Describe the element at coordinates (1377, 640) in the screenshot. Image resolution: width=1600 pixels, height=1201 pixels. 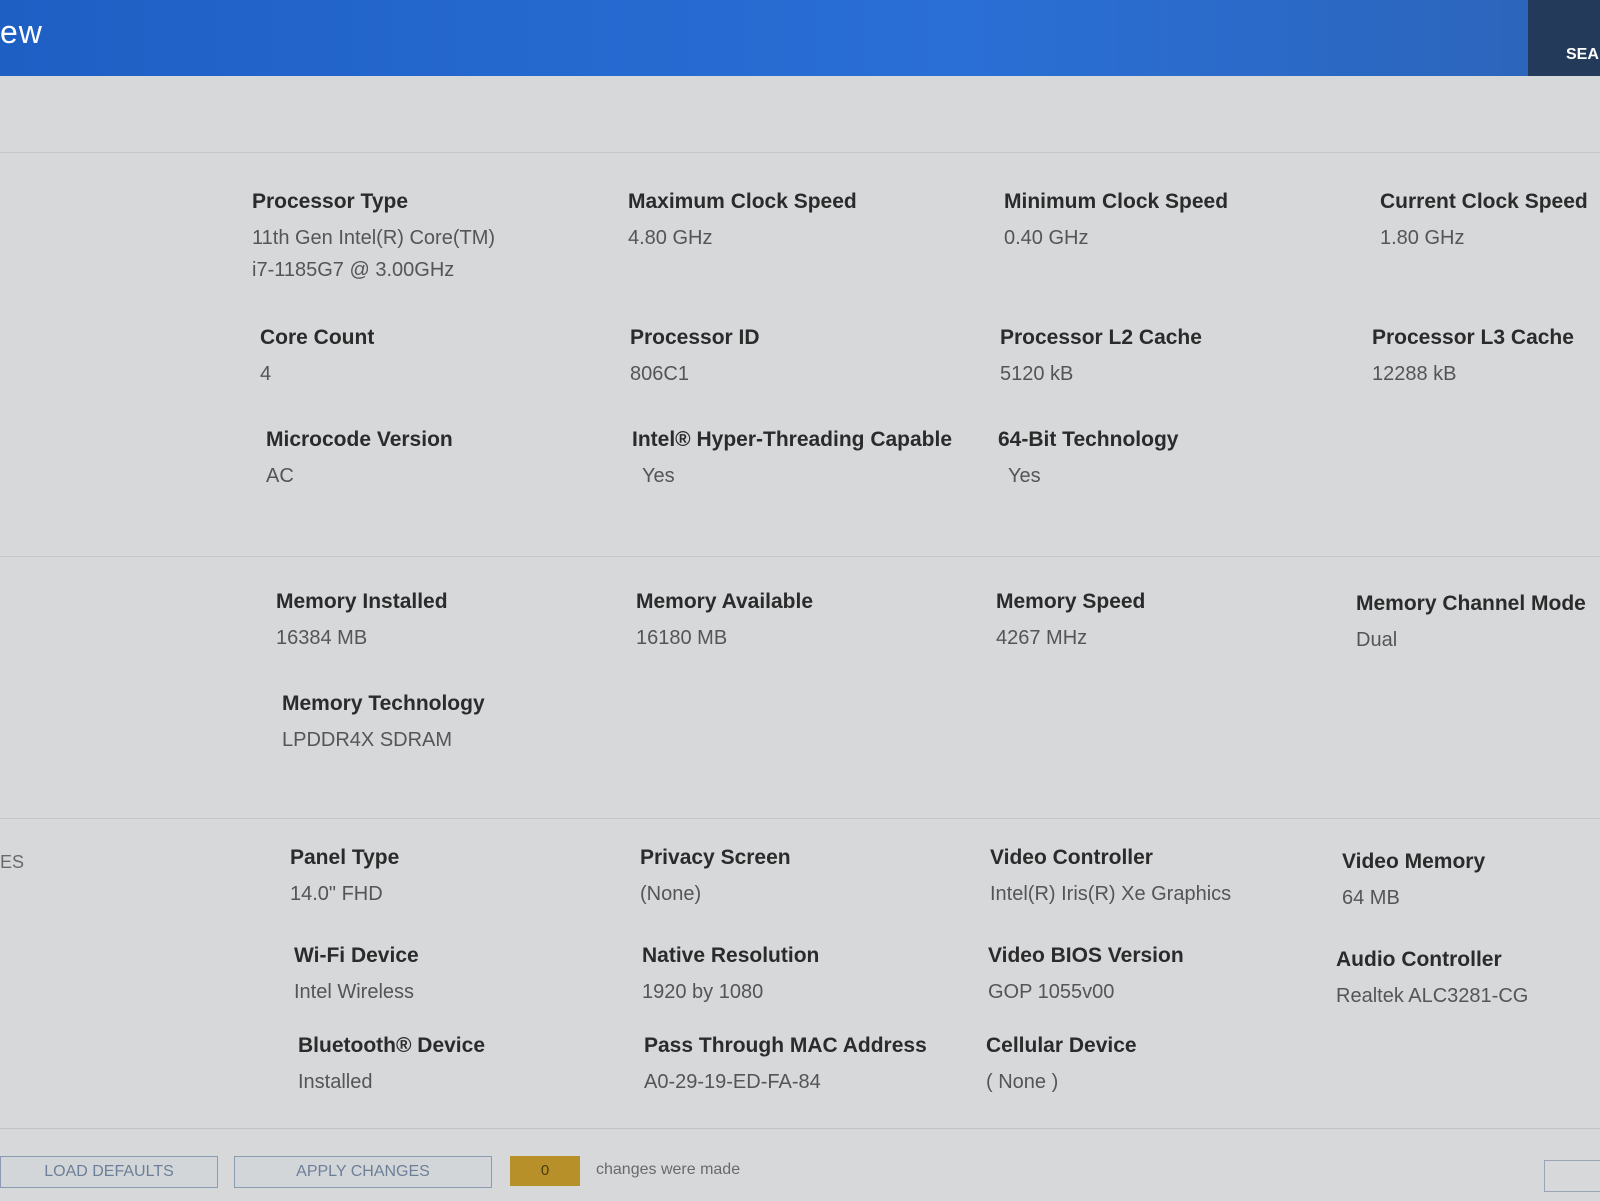
I see `memory-channel-value: Dual` at that location.